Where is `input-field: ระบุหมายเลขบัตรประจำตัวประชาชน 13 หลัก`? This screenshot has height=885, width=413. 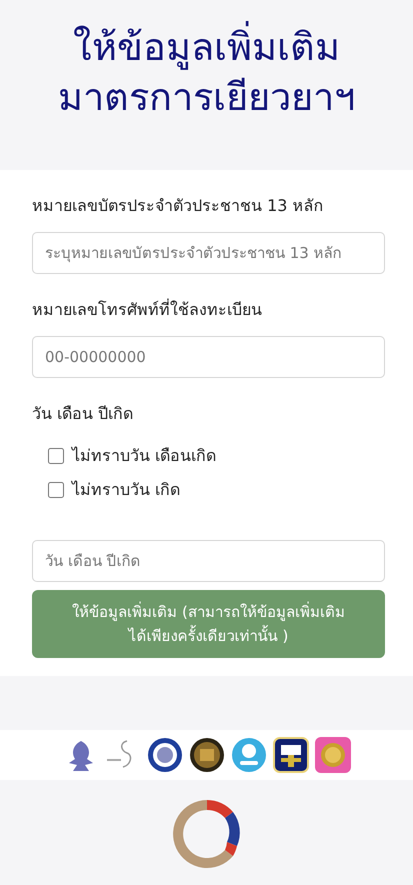
input-field: ระบุหมายเลขบัตรประจำตัวประชาชน 13 หลัก is located at coordinates (208, 253).